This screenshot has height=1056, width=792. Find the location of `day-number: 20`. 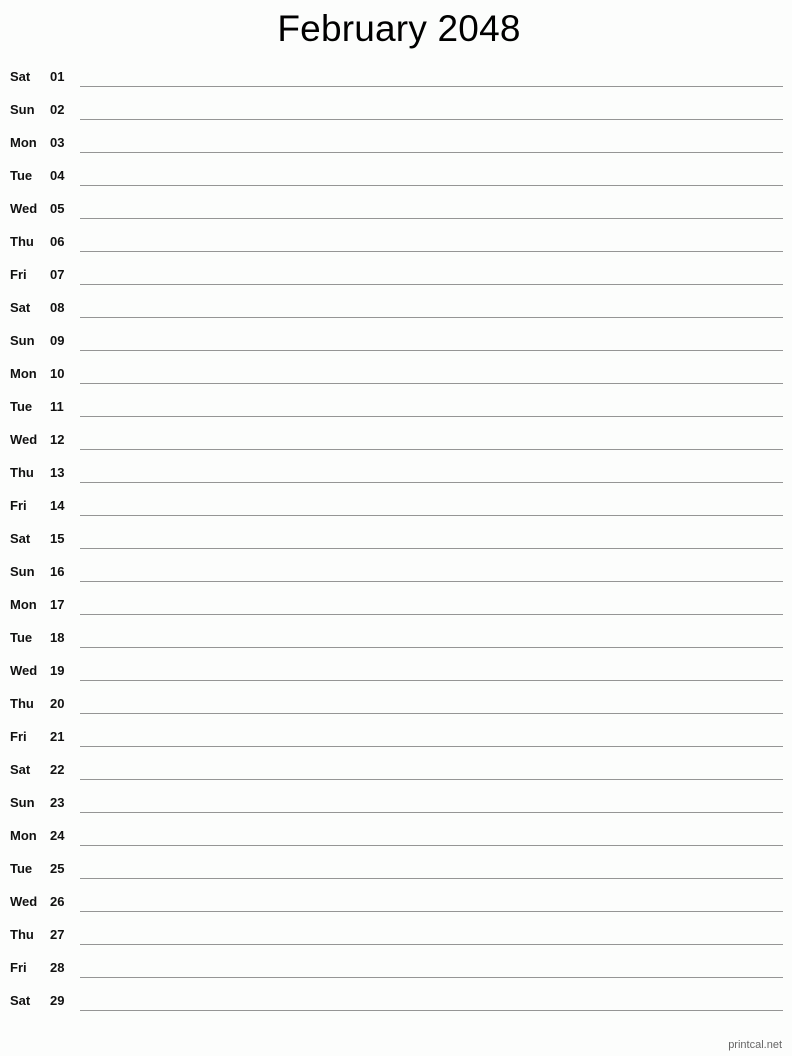

day-number: 20 is located at coordinates (57, 703).